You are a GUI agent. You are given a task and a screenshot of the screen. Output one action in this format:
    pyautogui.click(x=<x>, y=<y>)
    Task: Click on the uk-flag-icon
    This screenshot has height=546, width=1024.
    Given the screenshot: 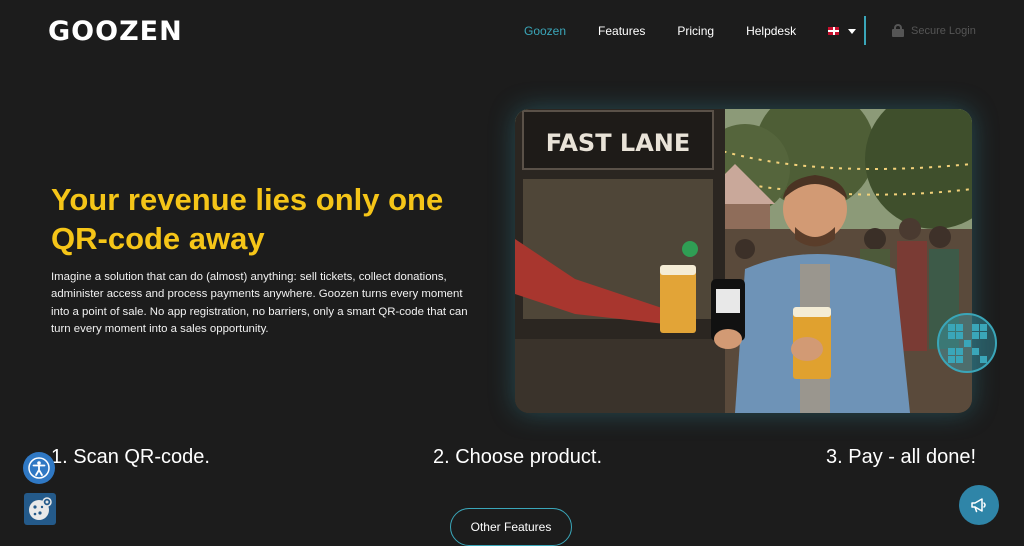 What is the action you would take?
    pyautogui.click(x=834, y=31)
    